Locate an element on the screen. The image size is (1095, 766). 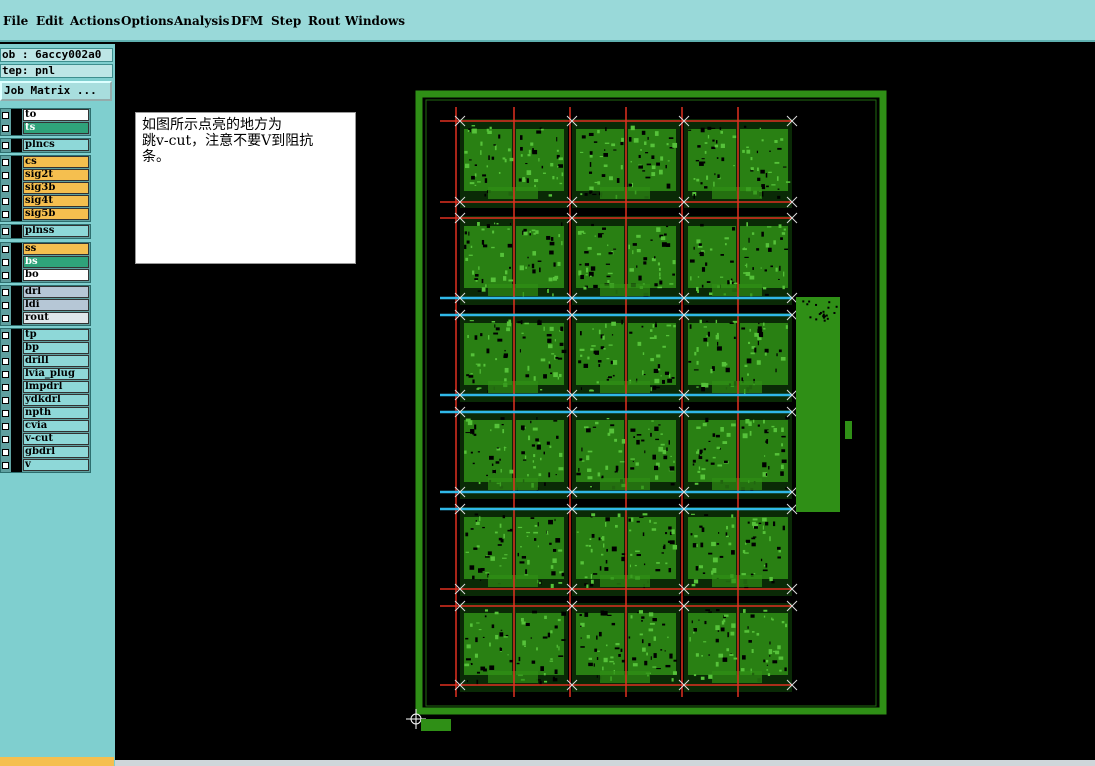
layer-row: cs is located at coordinates (46, 162).